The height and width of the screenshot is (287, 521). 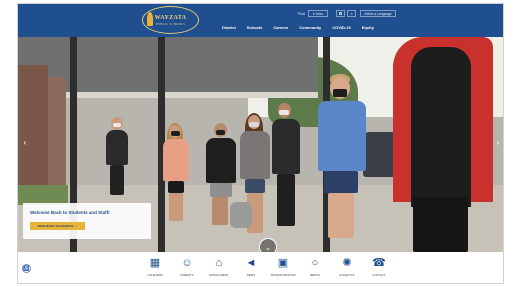 What do you see at coordinates (155, 275) in the screenshot?
I see `quick-link-label: CALENDAR` at bounding box center [155, 275].